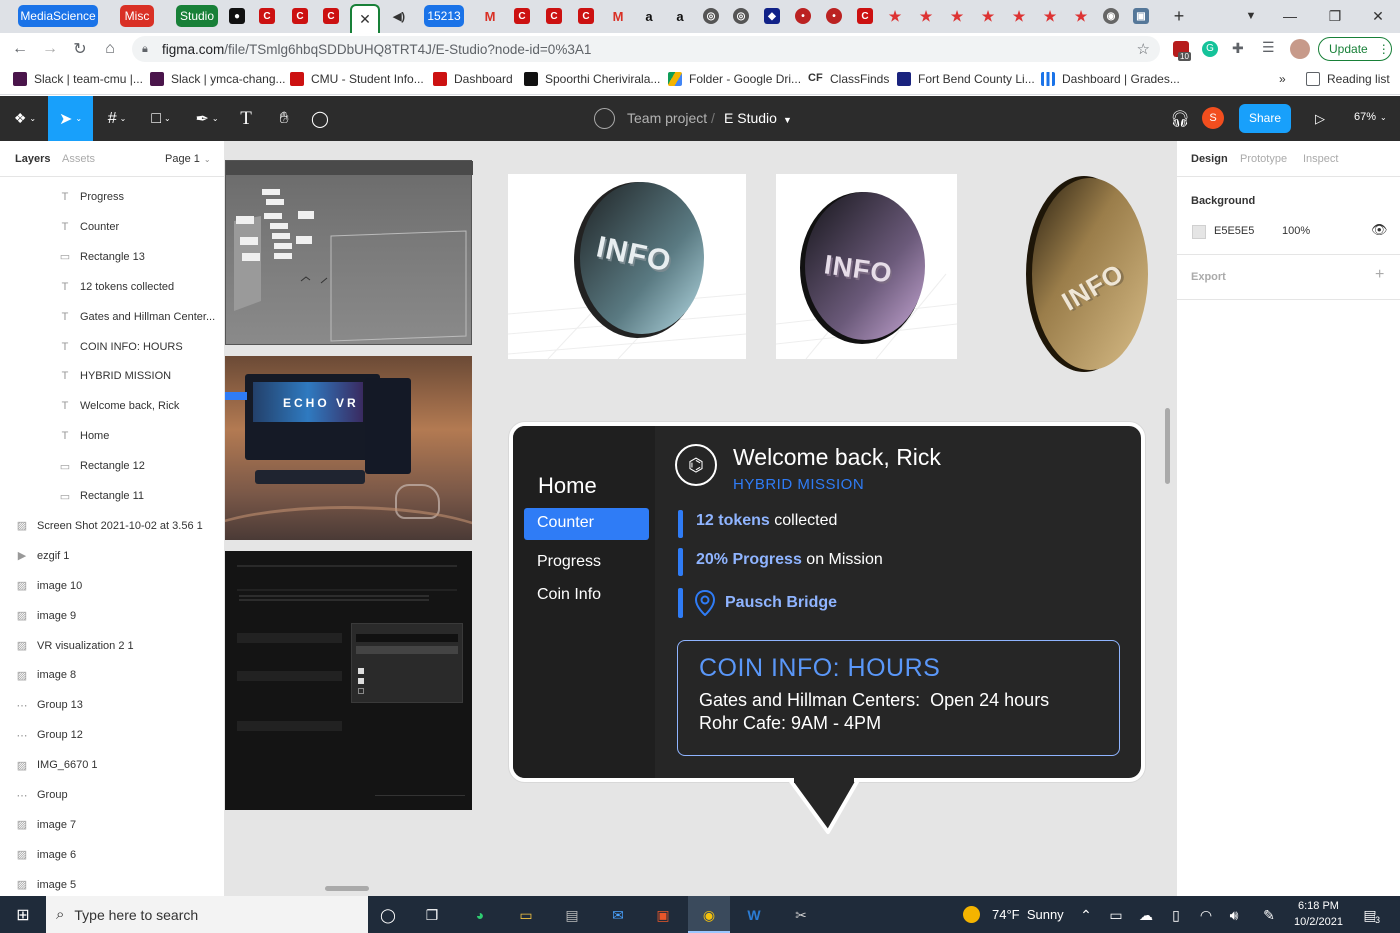  I want to click on layer-row: ▨ image 10, so click(112, 586).